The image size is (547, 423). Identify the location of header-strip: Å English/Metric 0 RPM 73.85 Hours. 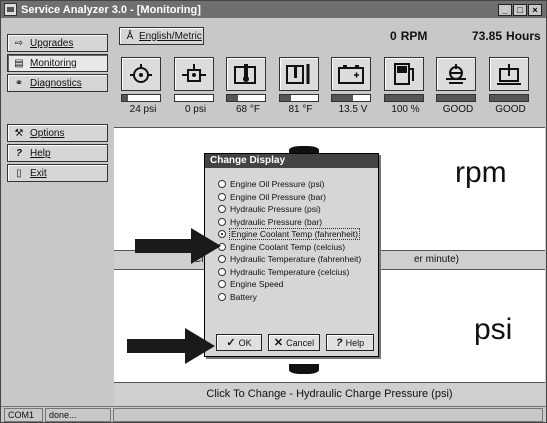
(329, 35).